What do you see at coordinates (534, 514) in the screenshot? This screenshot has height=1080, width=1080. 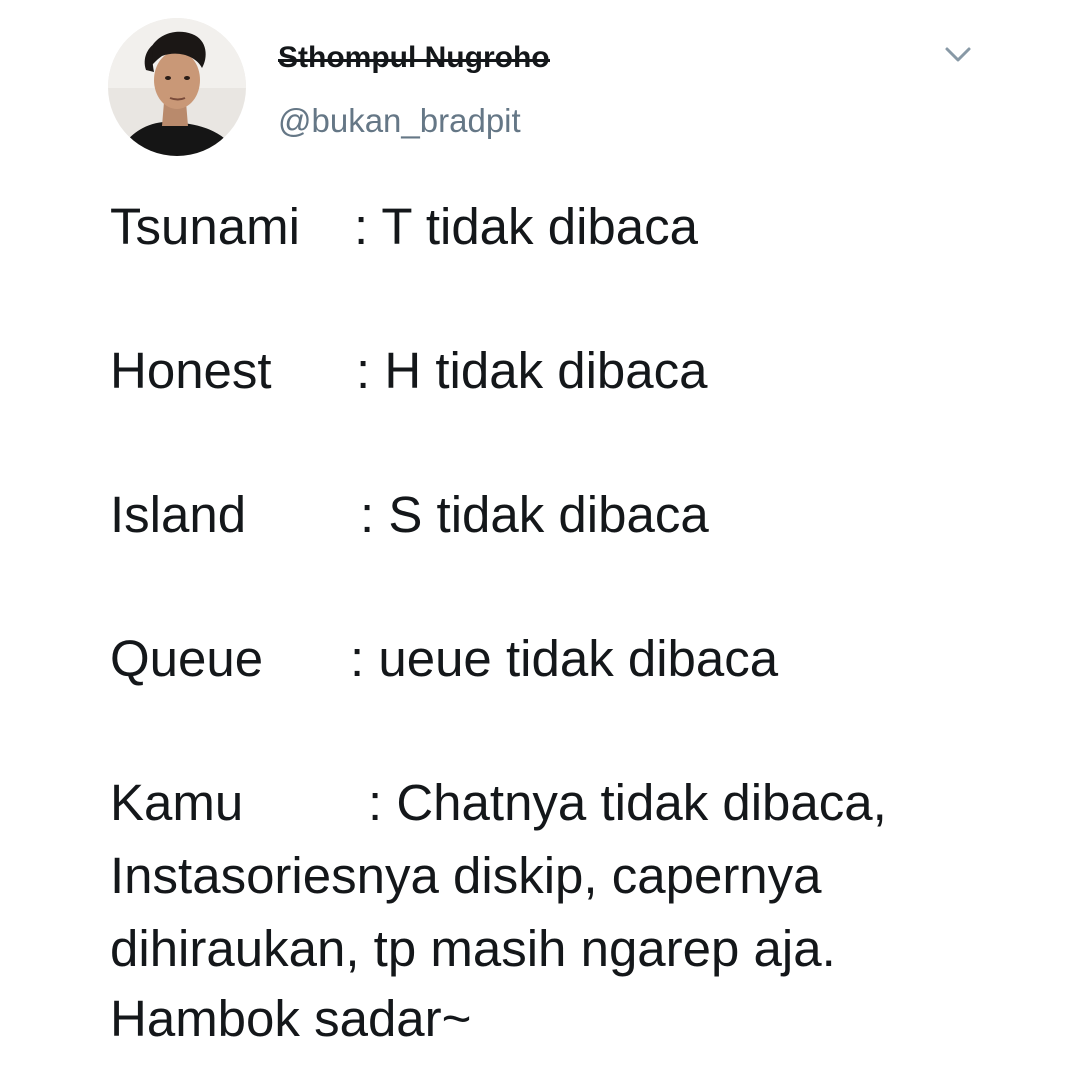 I see `line-definition: : S tidak dibaca` at bounding box center [534, 514].